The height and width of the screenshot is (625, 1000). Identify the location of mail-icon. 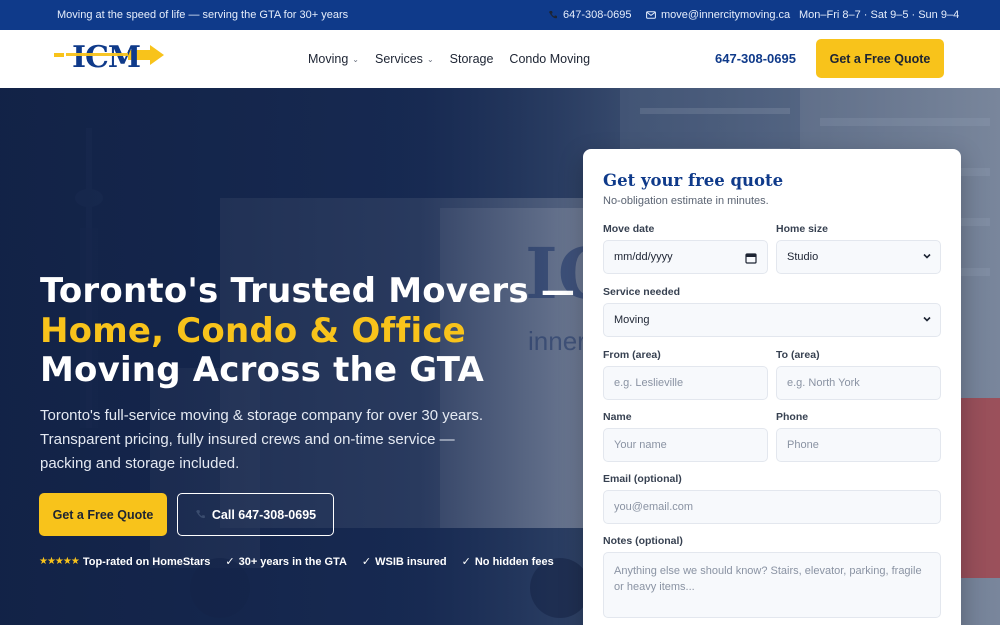
(651, 15).